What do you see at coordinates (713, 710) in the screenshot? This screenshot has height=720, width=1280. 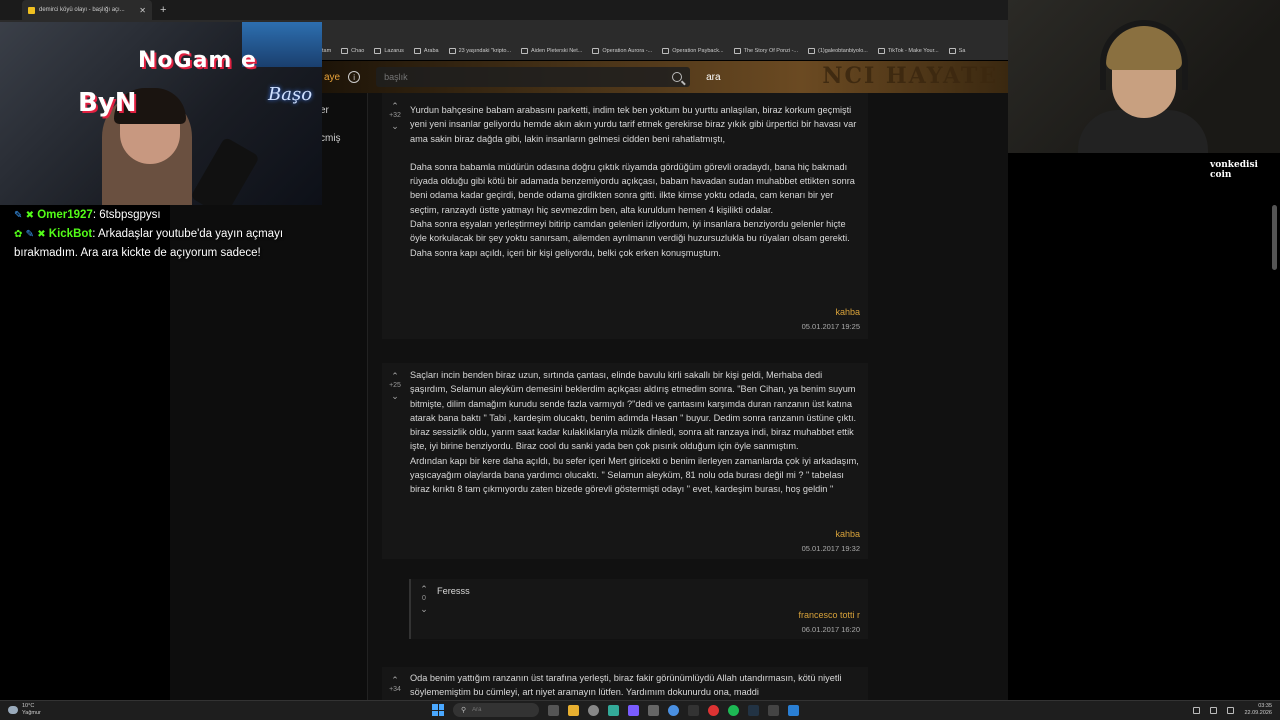 I see `opera-icon` at bounding box center [713, 710].